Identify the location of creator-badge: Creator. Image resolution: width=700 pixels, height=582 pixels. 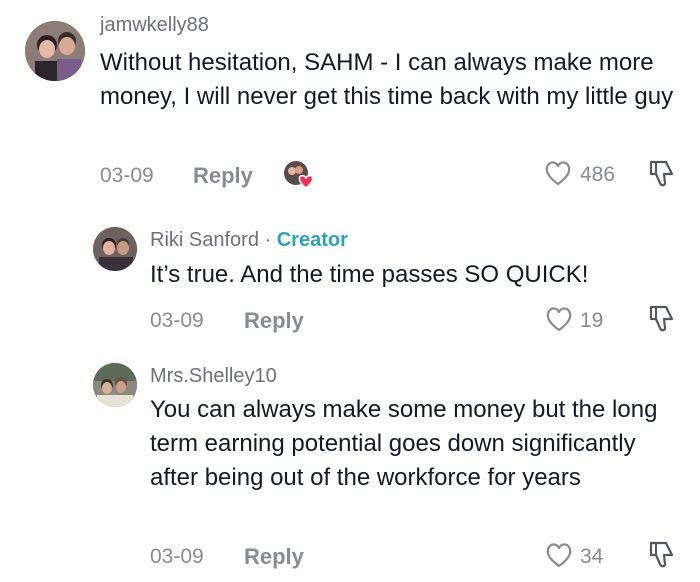
(312, 240).